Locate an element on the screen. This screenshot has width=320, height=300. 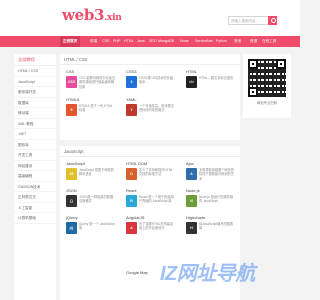
card-description: JSON是一种轻量的数据交换格式 is located at coordinates (96, 199).